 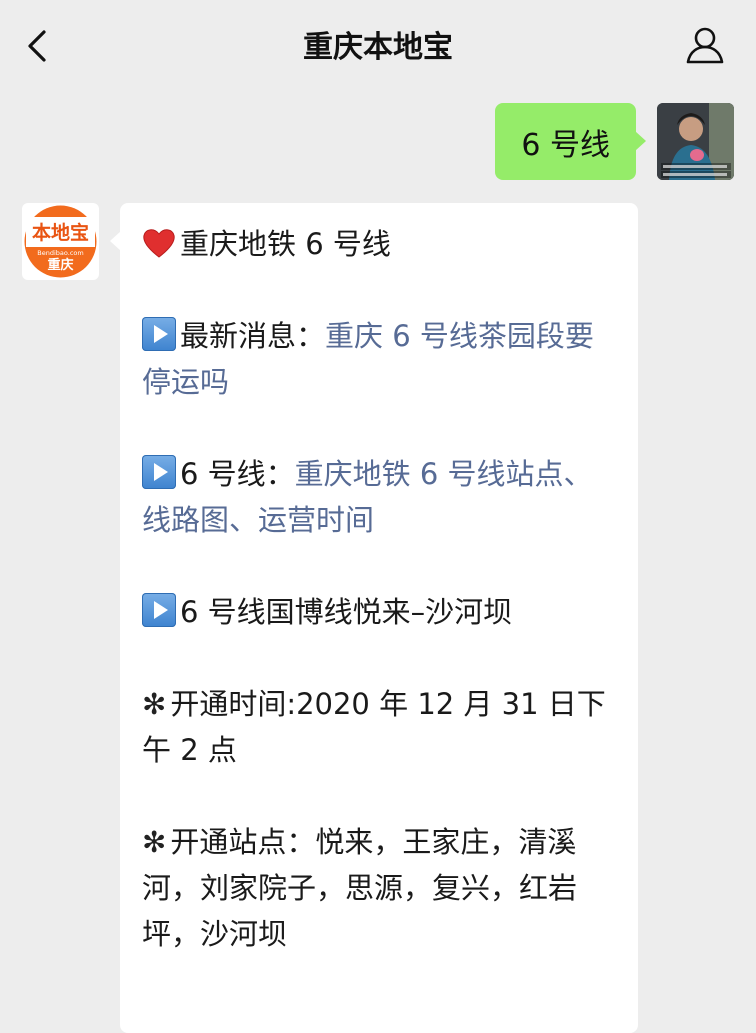 I want to click on line-info-label: 6 号线：, so click(x=237, y=474).